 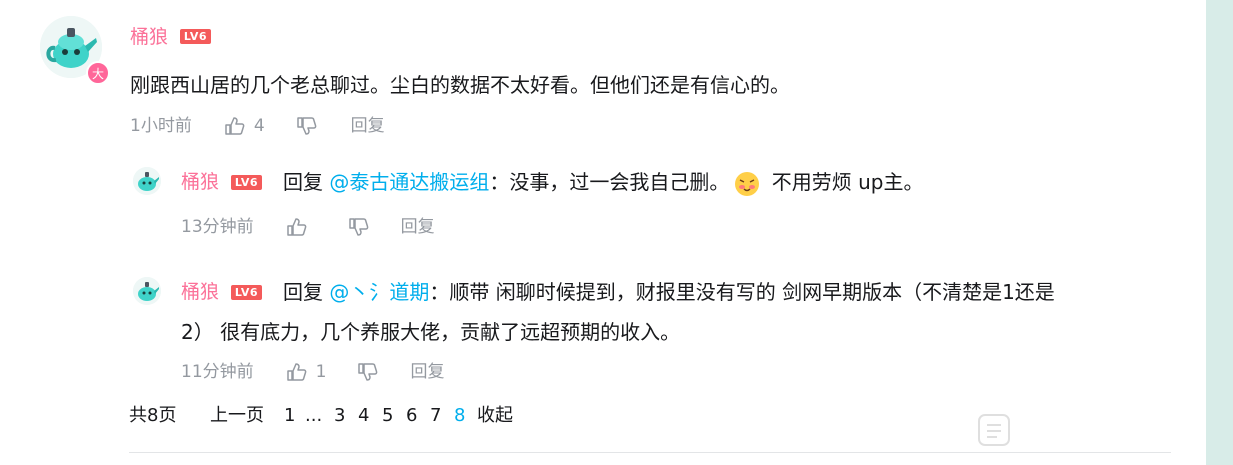 I want to click on reply-body-tail: 不用劳烦 up主。, so click(x=844, y=182).